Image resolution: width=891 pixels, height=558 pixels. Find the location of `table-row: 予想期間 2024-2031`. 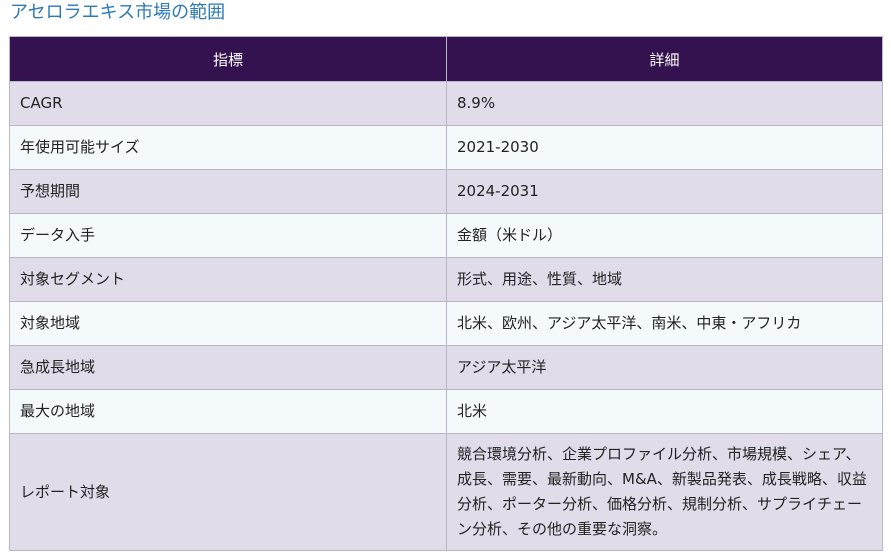

table-row: 予想期間 2024-2031 is located at coordinates (446, 191).